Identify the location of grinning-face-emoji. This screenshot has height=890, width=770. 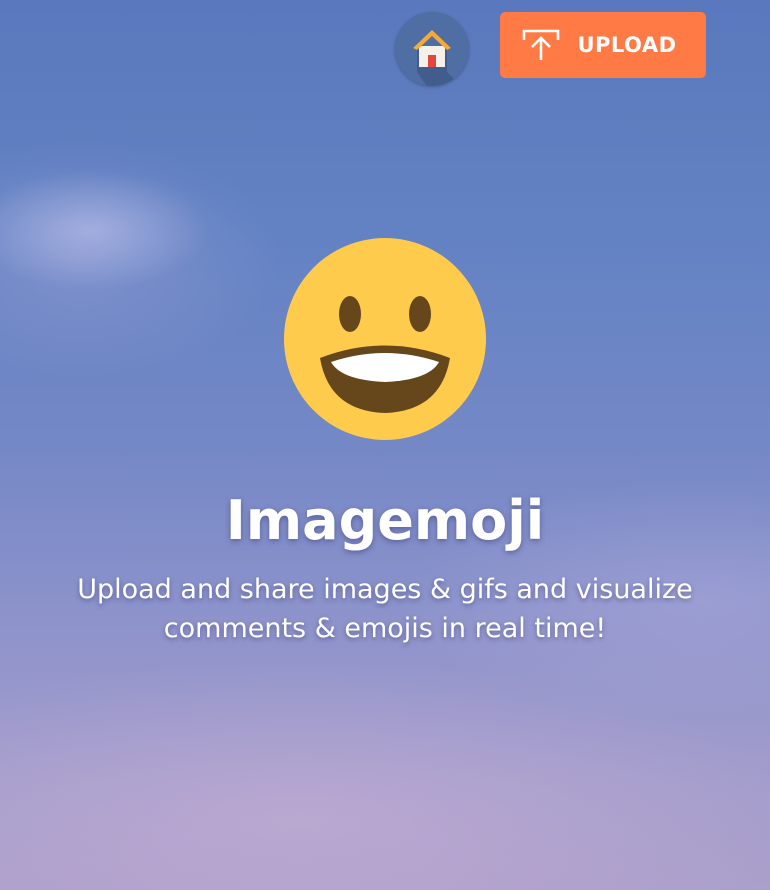
(385, 339).